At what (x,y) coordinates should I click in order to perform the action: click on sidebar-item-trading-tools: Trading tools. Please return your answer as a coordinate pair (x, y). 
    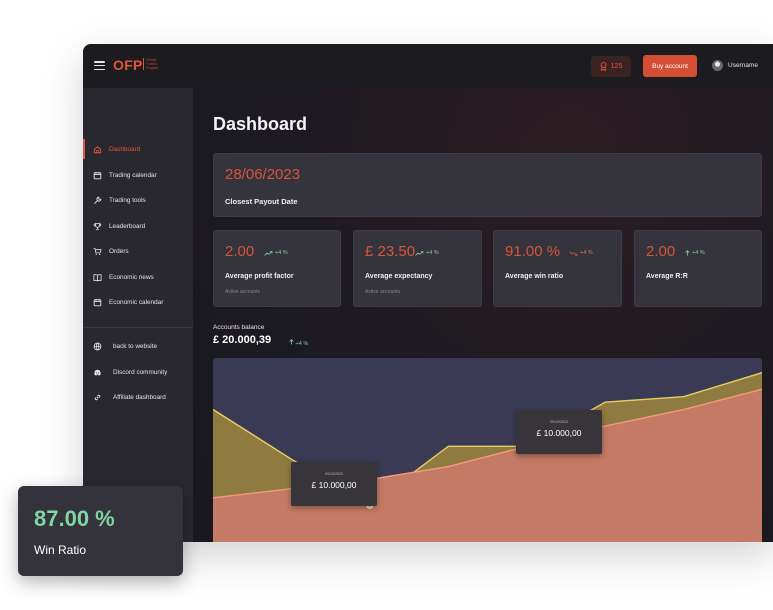
    Looking at the image, I should click on (138, 200).